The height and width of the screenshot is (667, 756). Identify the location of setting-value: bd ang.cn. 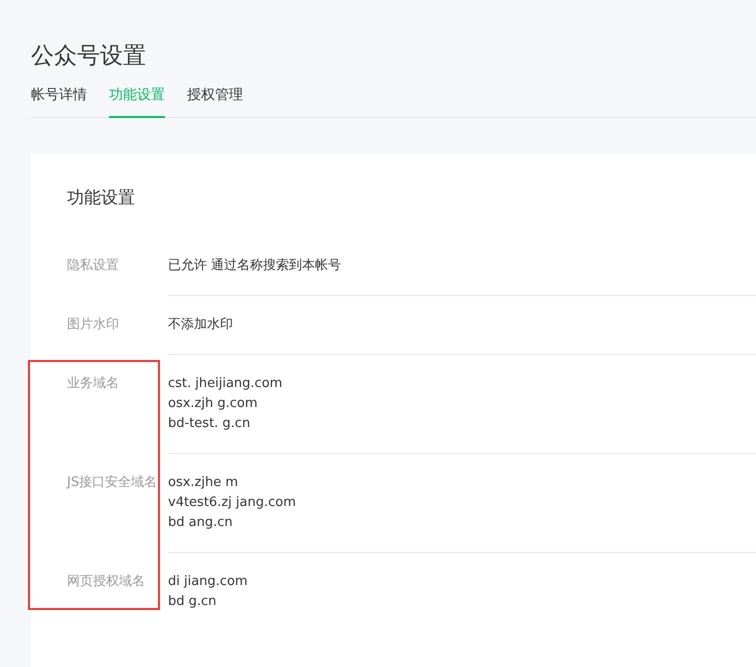
(201, 523).